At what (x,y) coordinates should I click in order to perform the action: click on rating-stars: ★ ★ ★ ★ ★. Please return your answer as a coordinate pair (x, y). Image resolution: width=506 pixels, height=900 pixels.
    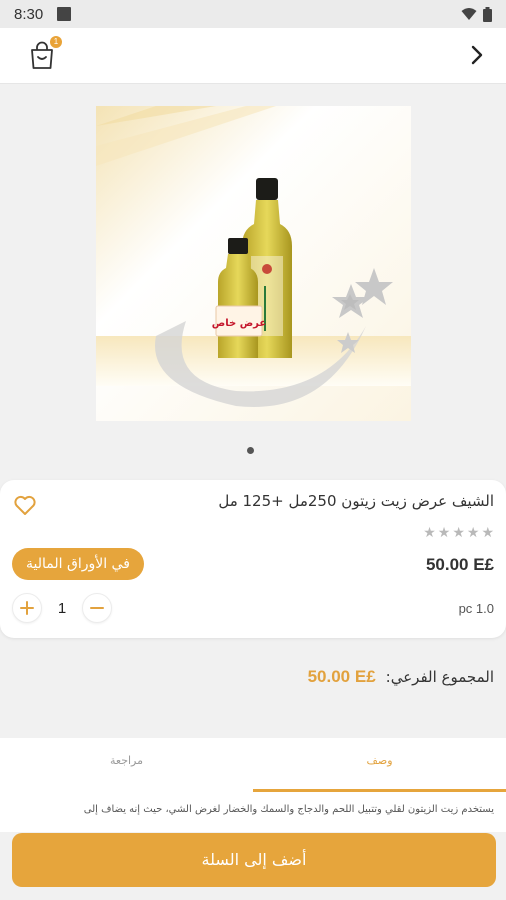
    Looking at the image, I should click on (458, 533).